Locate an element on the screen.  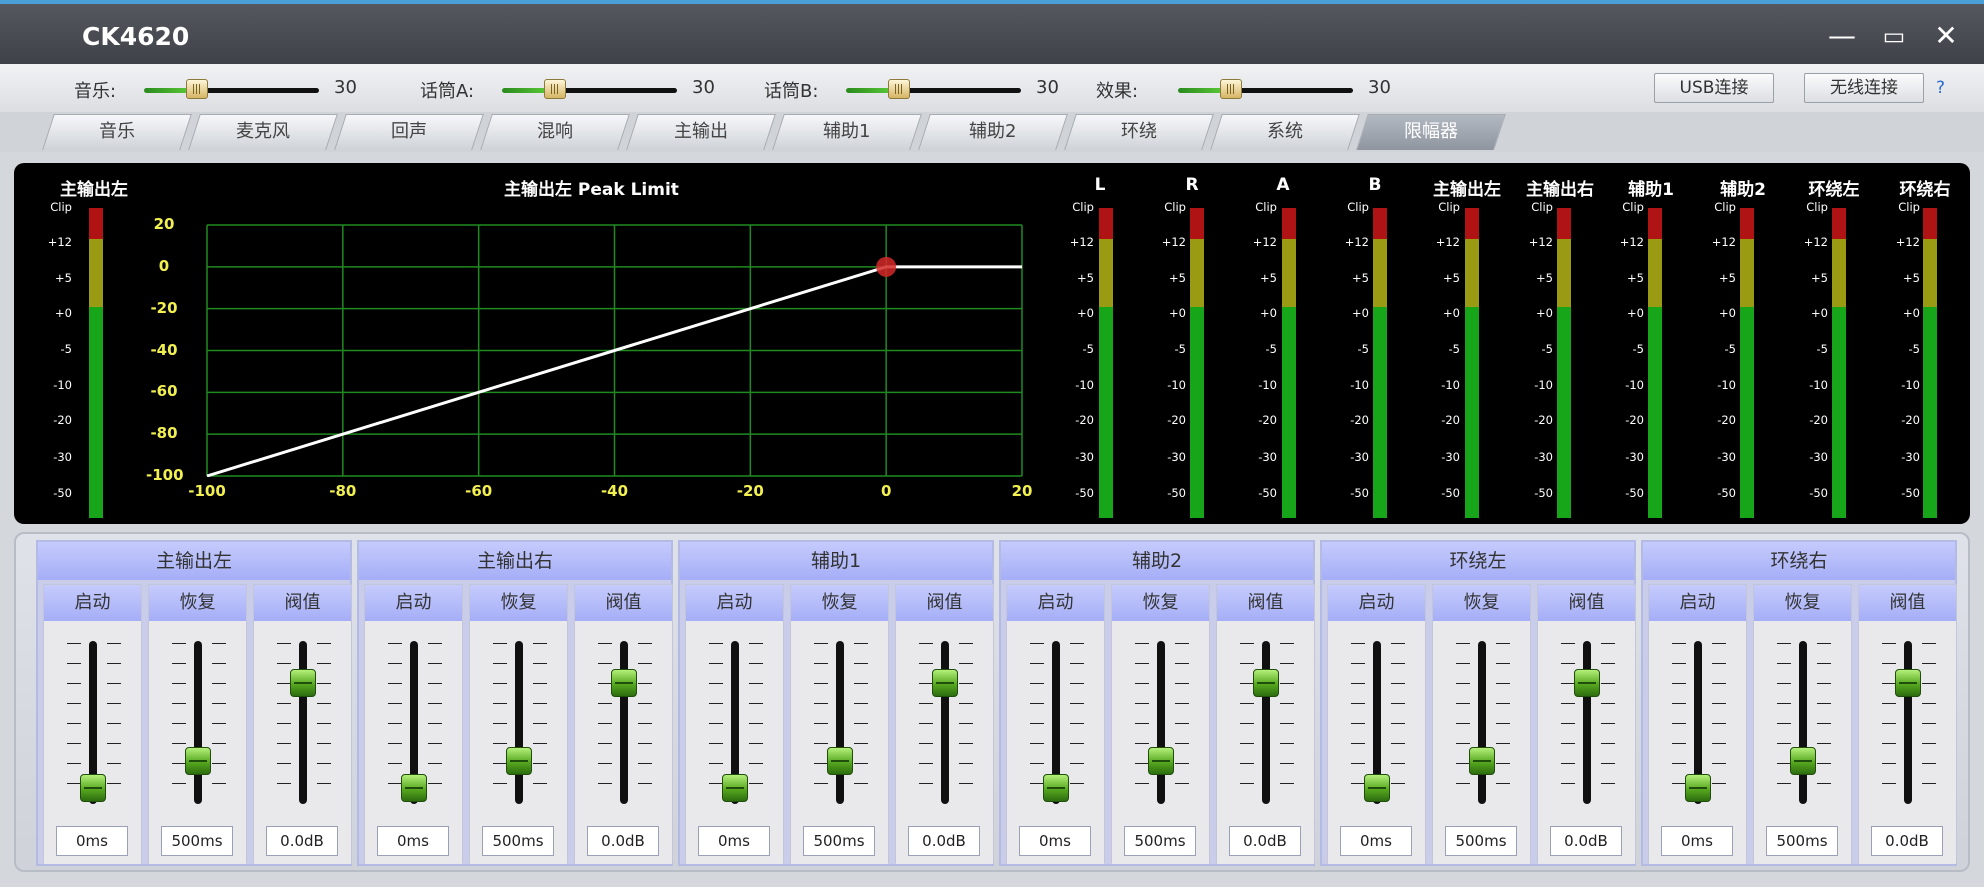
volume-label-mic-b: 话筒B: is located at coordinates (791, 91).